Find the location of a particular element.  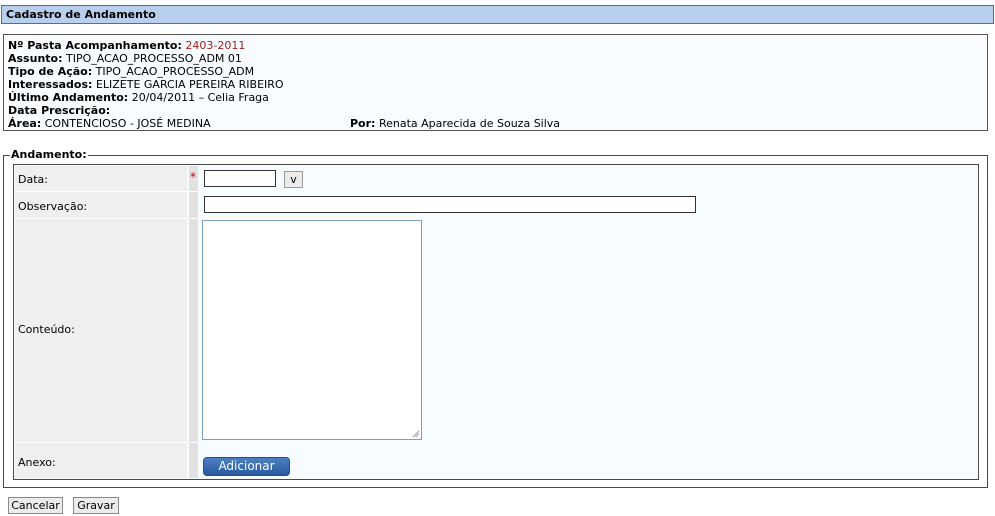

area-value: CONTENCIOSO - JOSÉ MEDINA is located at coordinates (127, 123).